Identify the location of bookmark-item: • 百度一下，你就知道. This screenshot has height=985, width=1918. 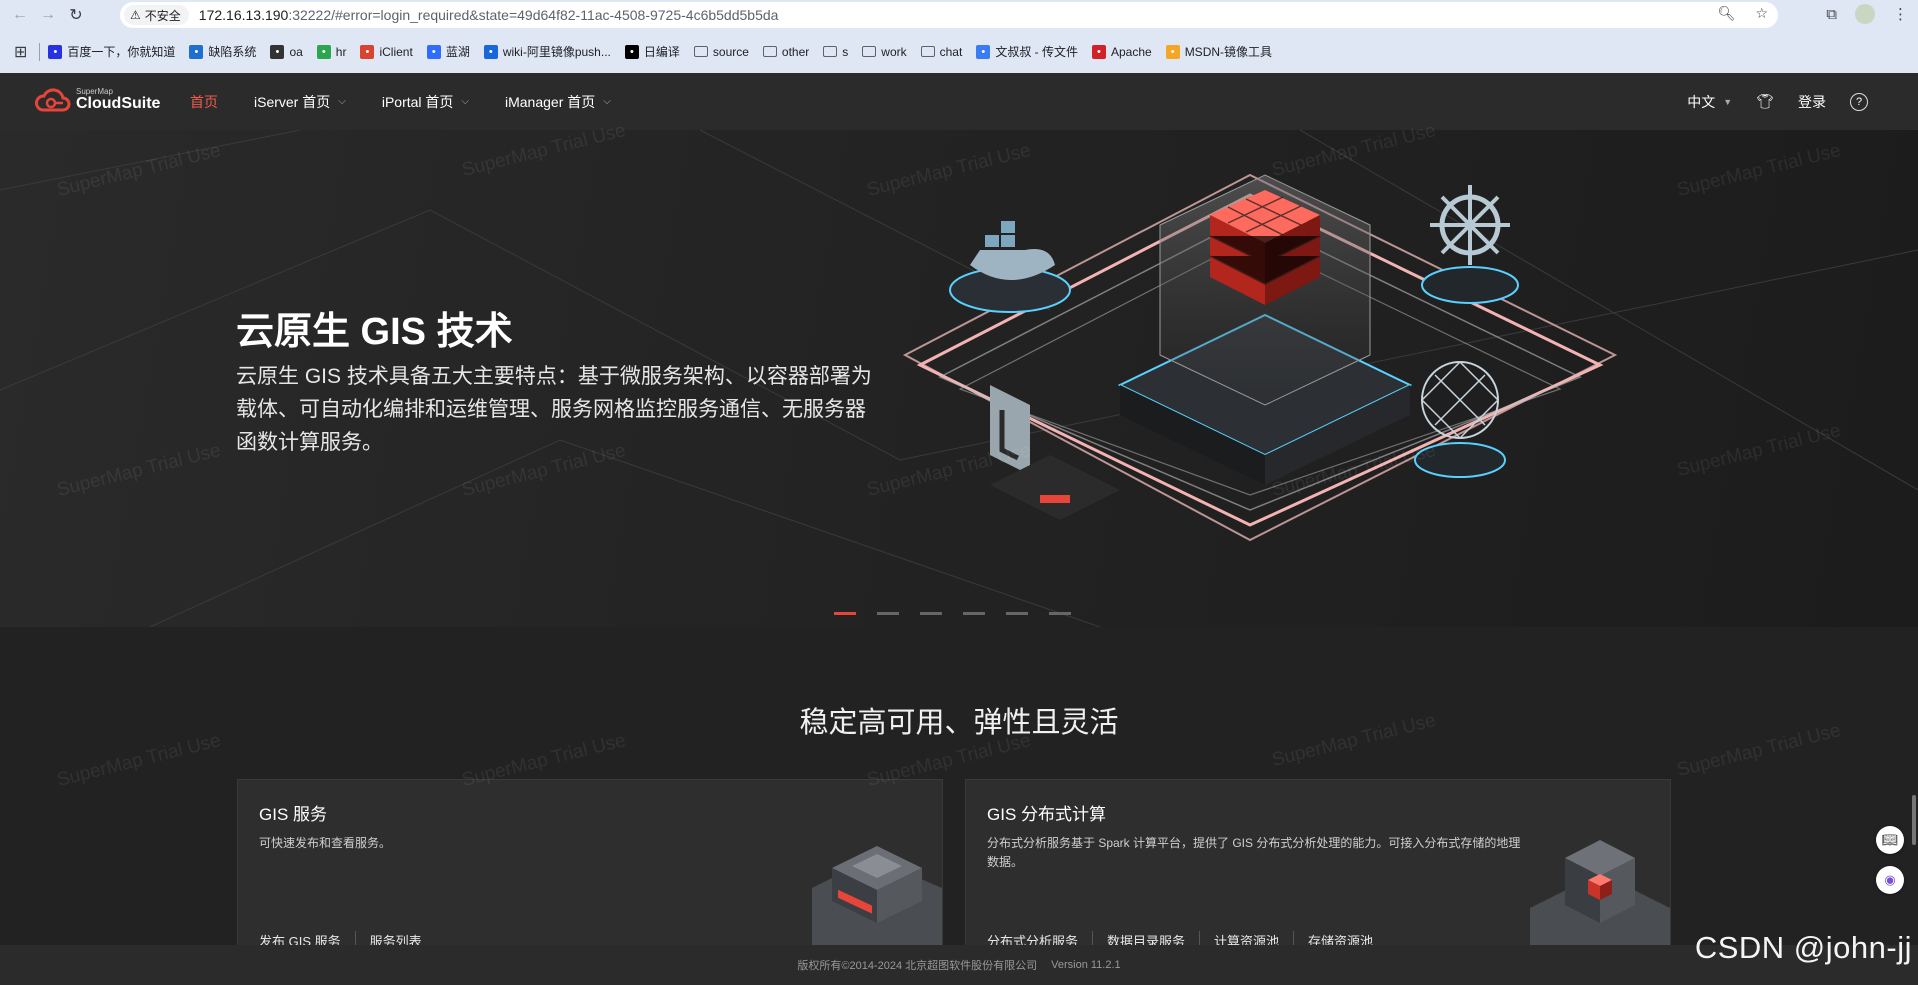
(111, 51).